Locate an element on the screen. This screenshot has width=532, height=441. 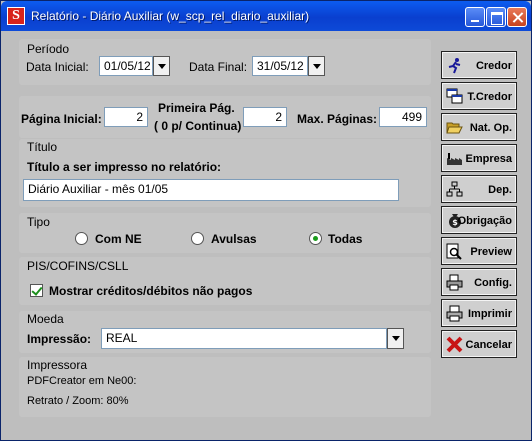
app-icon: S is located at coordinates (16, 16).